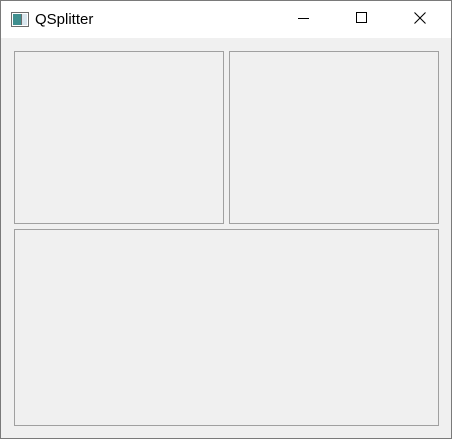 The image size is (452, 439). What do you see at coordinates (226, 19) in the screenshot?
I see `title-bar: QSplitter` at bounding box center [226, 19].